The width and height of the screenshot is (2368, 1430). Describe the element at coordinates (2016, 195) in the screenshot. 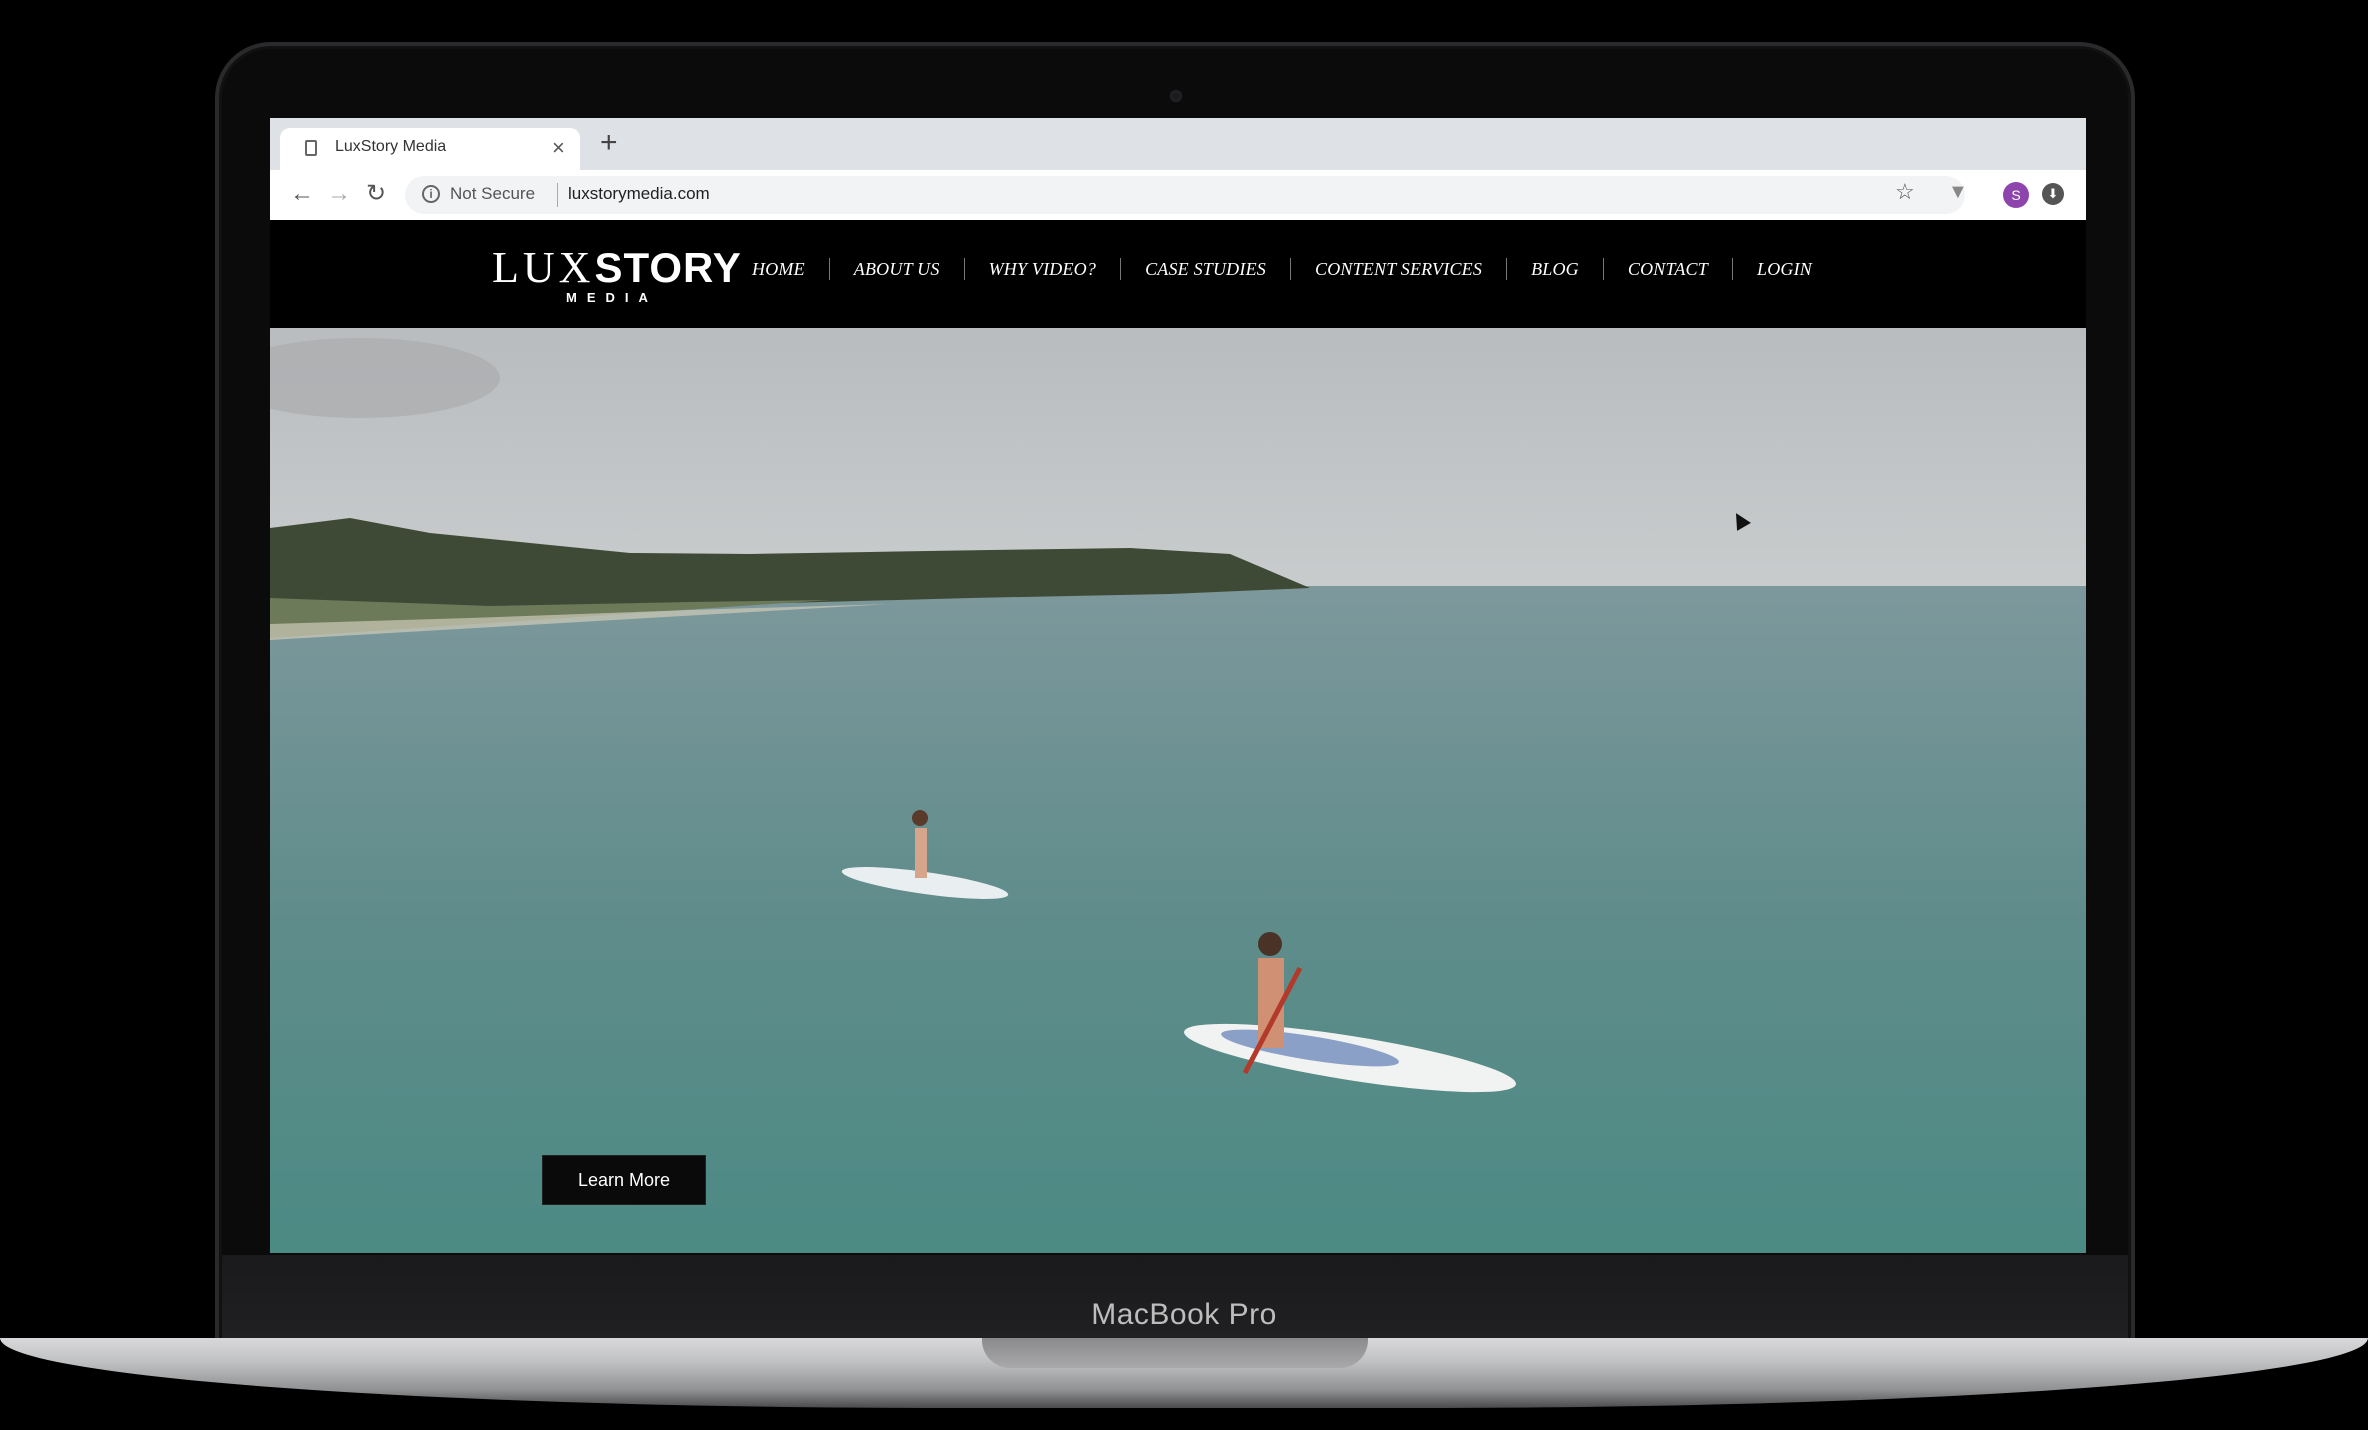

I see `profile-avatar: S` at that location.